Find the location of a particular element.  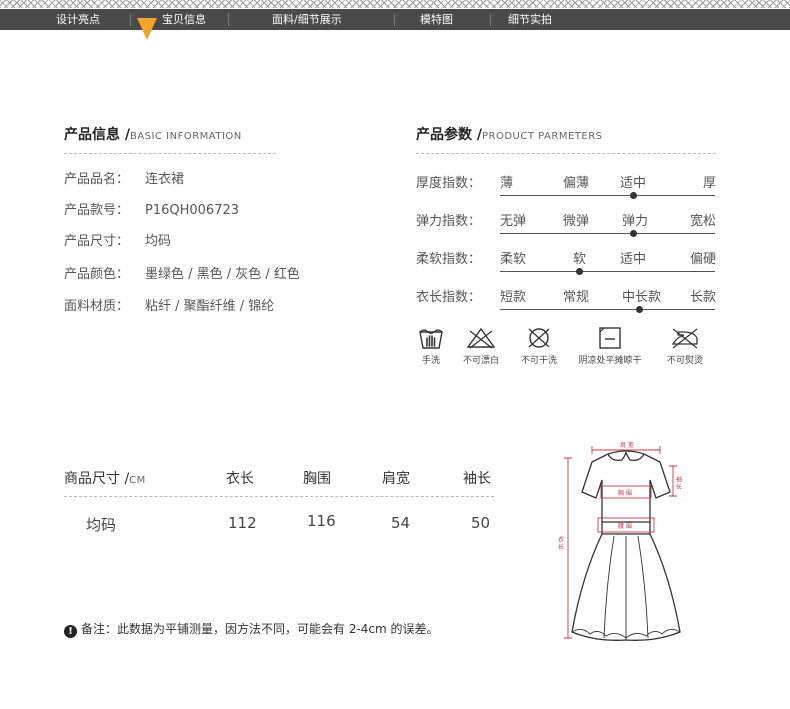

info-row-sku: 产品款号： P16QH006723 is located at coordinates (151, 208).